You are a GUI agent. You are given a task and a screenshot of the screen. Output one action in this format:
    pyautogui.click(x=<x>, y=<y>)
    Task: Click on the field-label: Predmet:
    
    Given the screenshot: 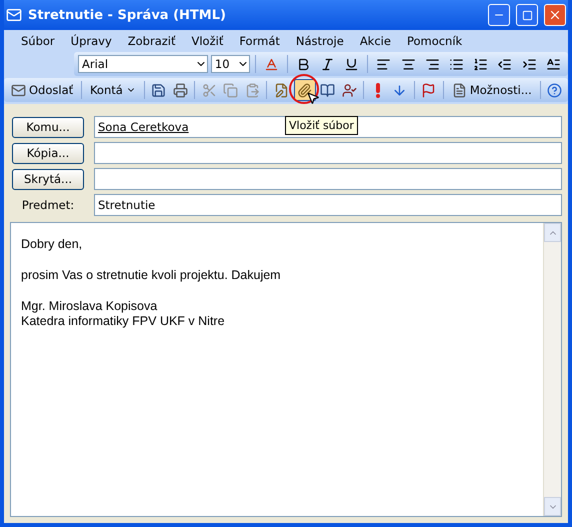 What is the action you would take?
    pyautogui.click(x=48, y=205)
    